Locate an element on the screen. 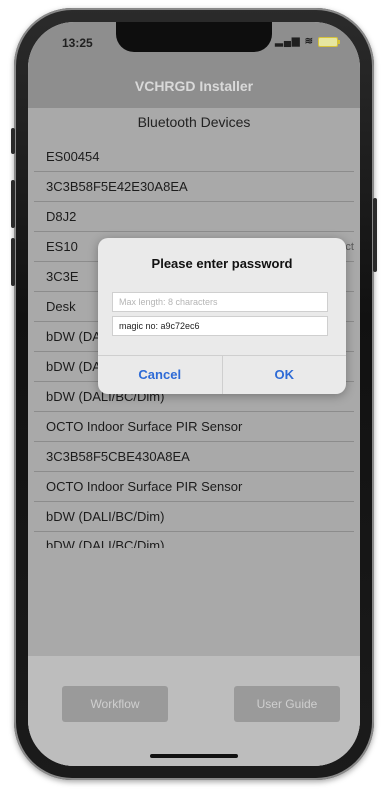  list-item-label: D8J2 is located at coordinates (61, 216).